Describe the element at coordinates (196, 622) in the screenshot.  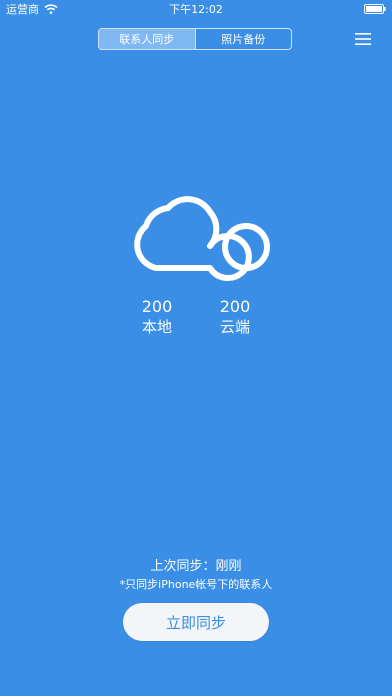
I see `sync-now-button: 立即同步` at that location.